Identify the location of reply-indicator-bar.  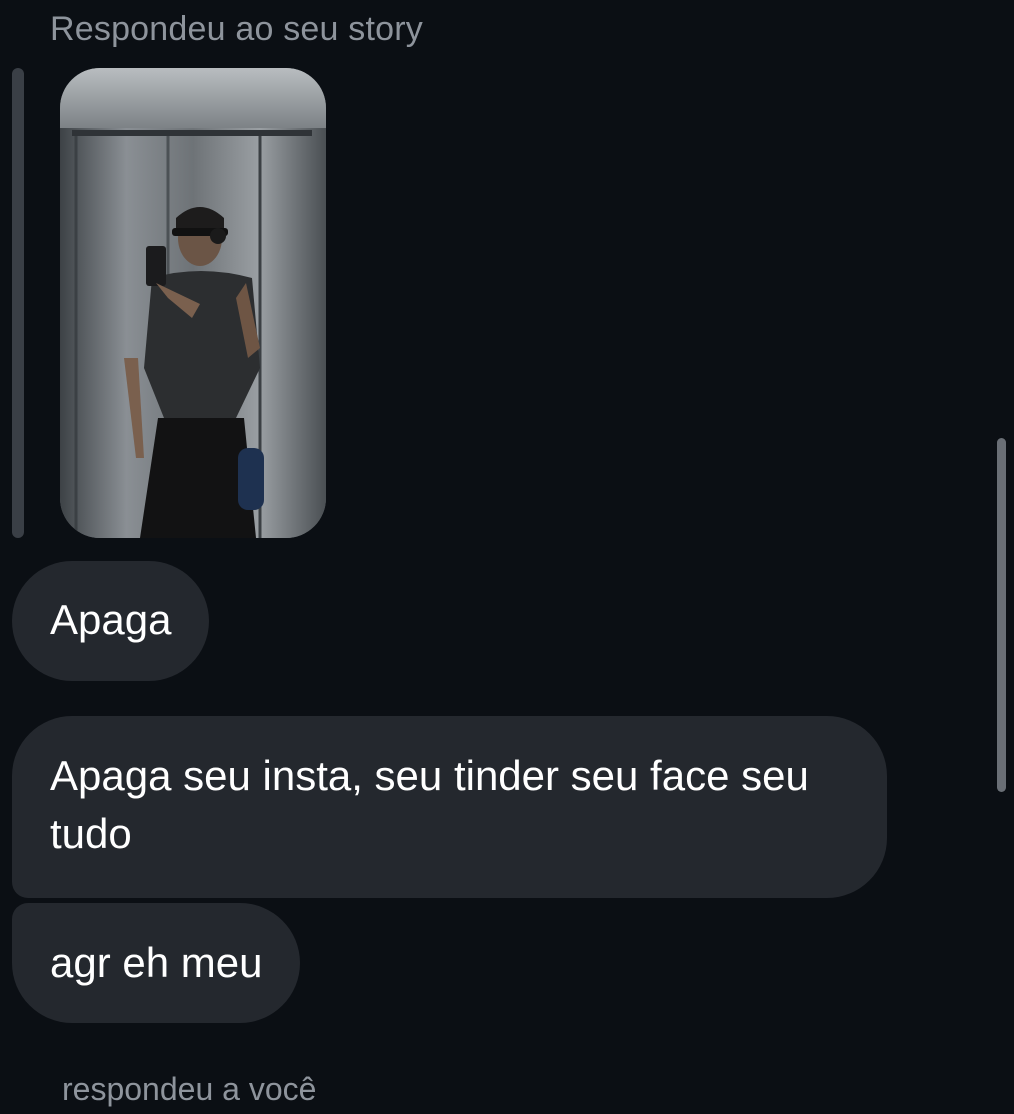
(18, 303).